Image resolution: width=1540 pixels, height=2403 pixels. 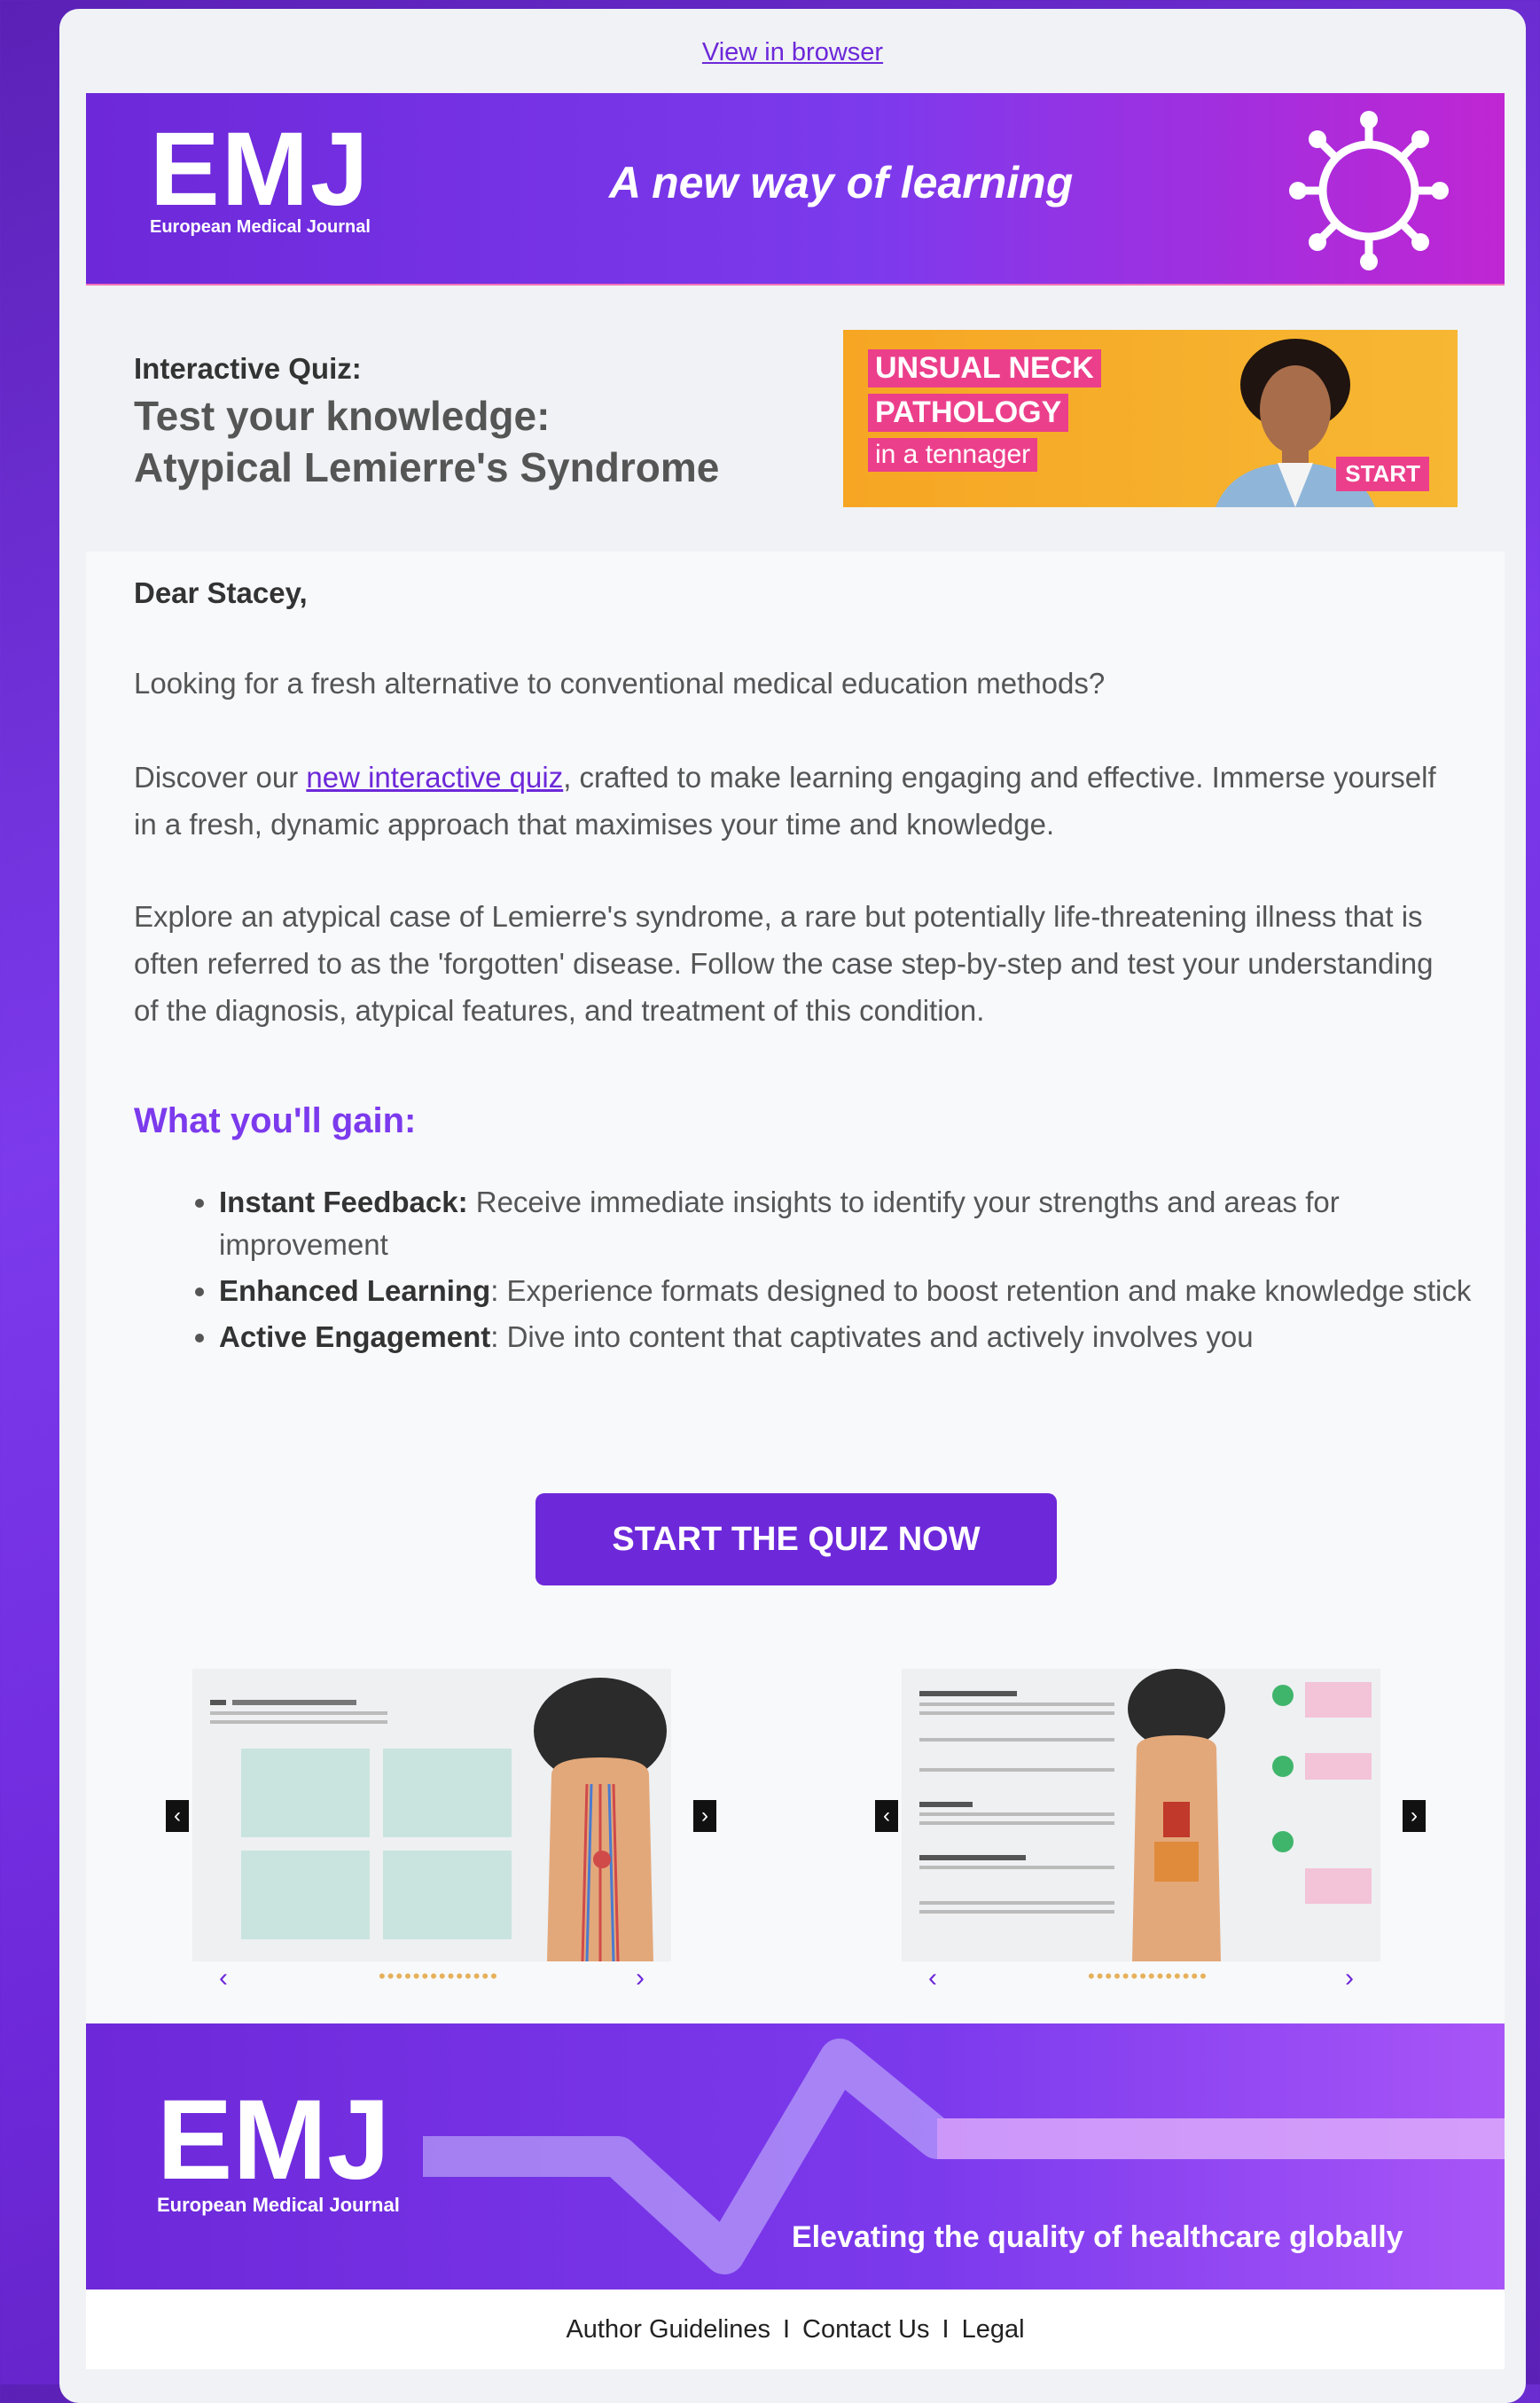 I want to click on benefit-title: Instant Feedback:, so click(x=343, y=1202).